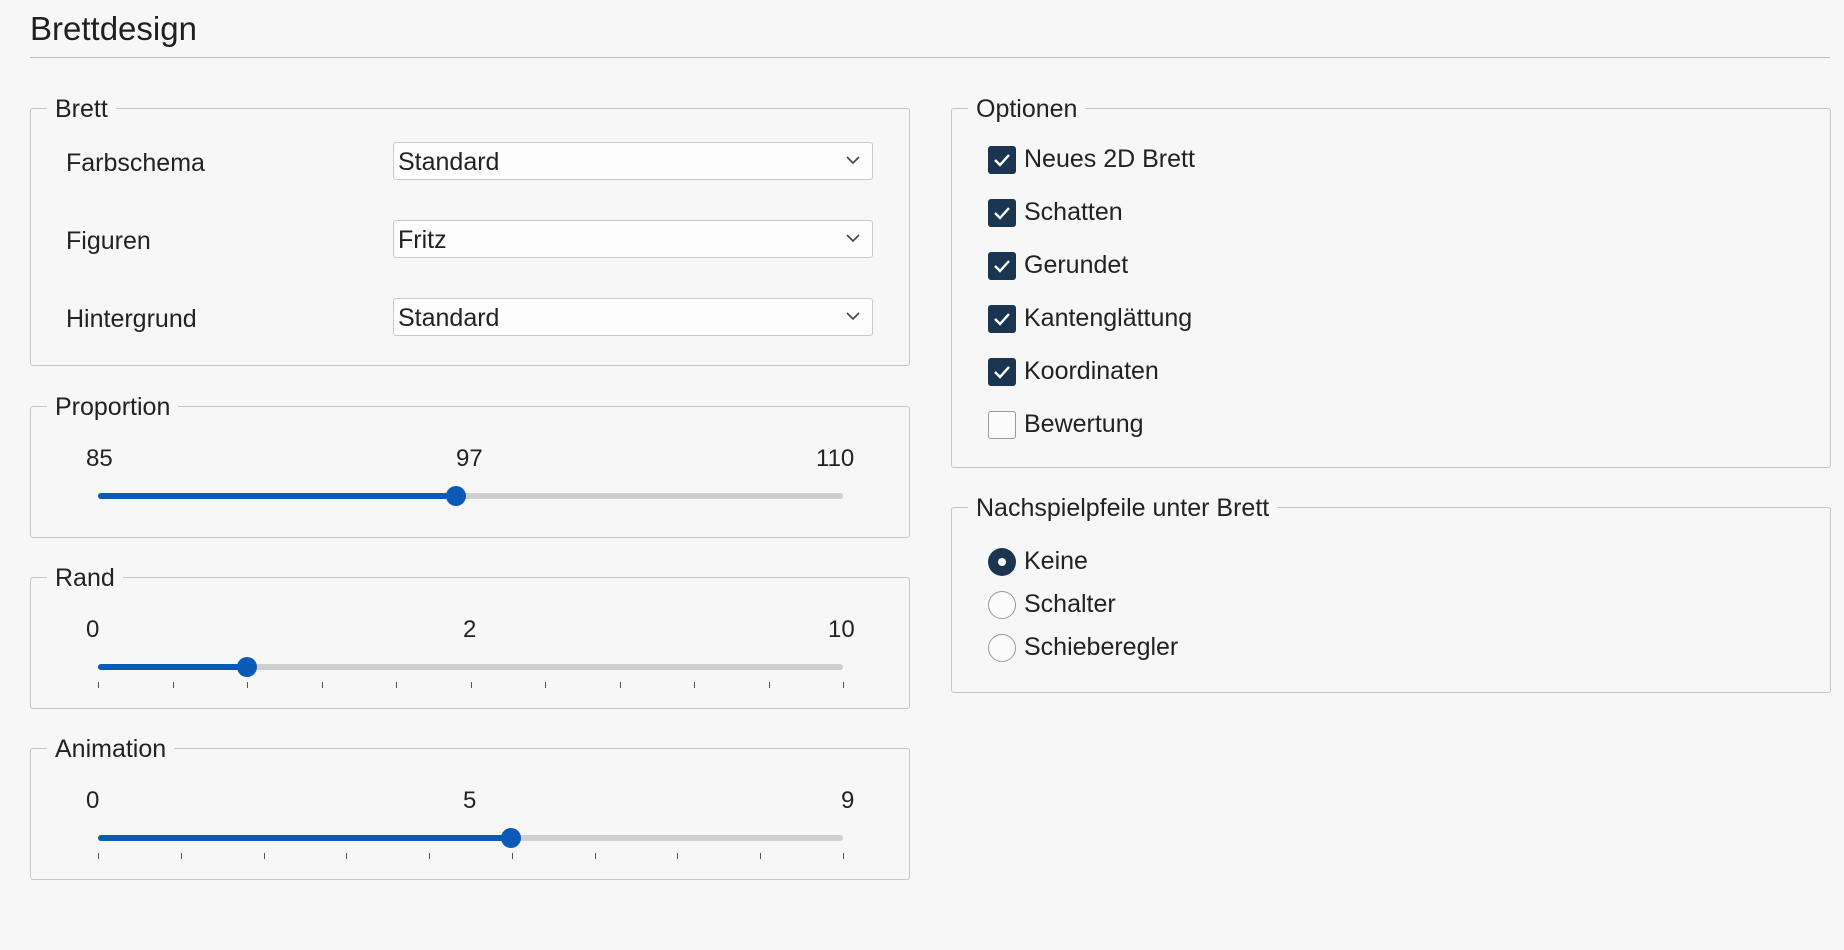 The width and height of the screenshot is (1844, 950). I want to click on replay-arrows-legend: Nachspielpfeile unter Brett, so click(1123, 508).